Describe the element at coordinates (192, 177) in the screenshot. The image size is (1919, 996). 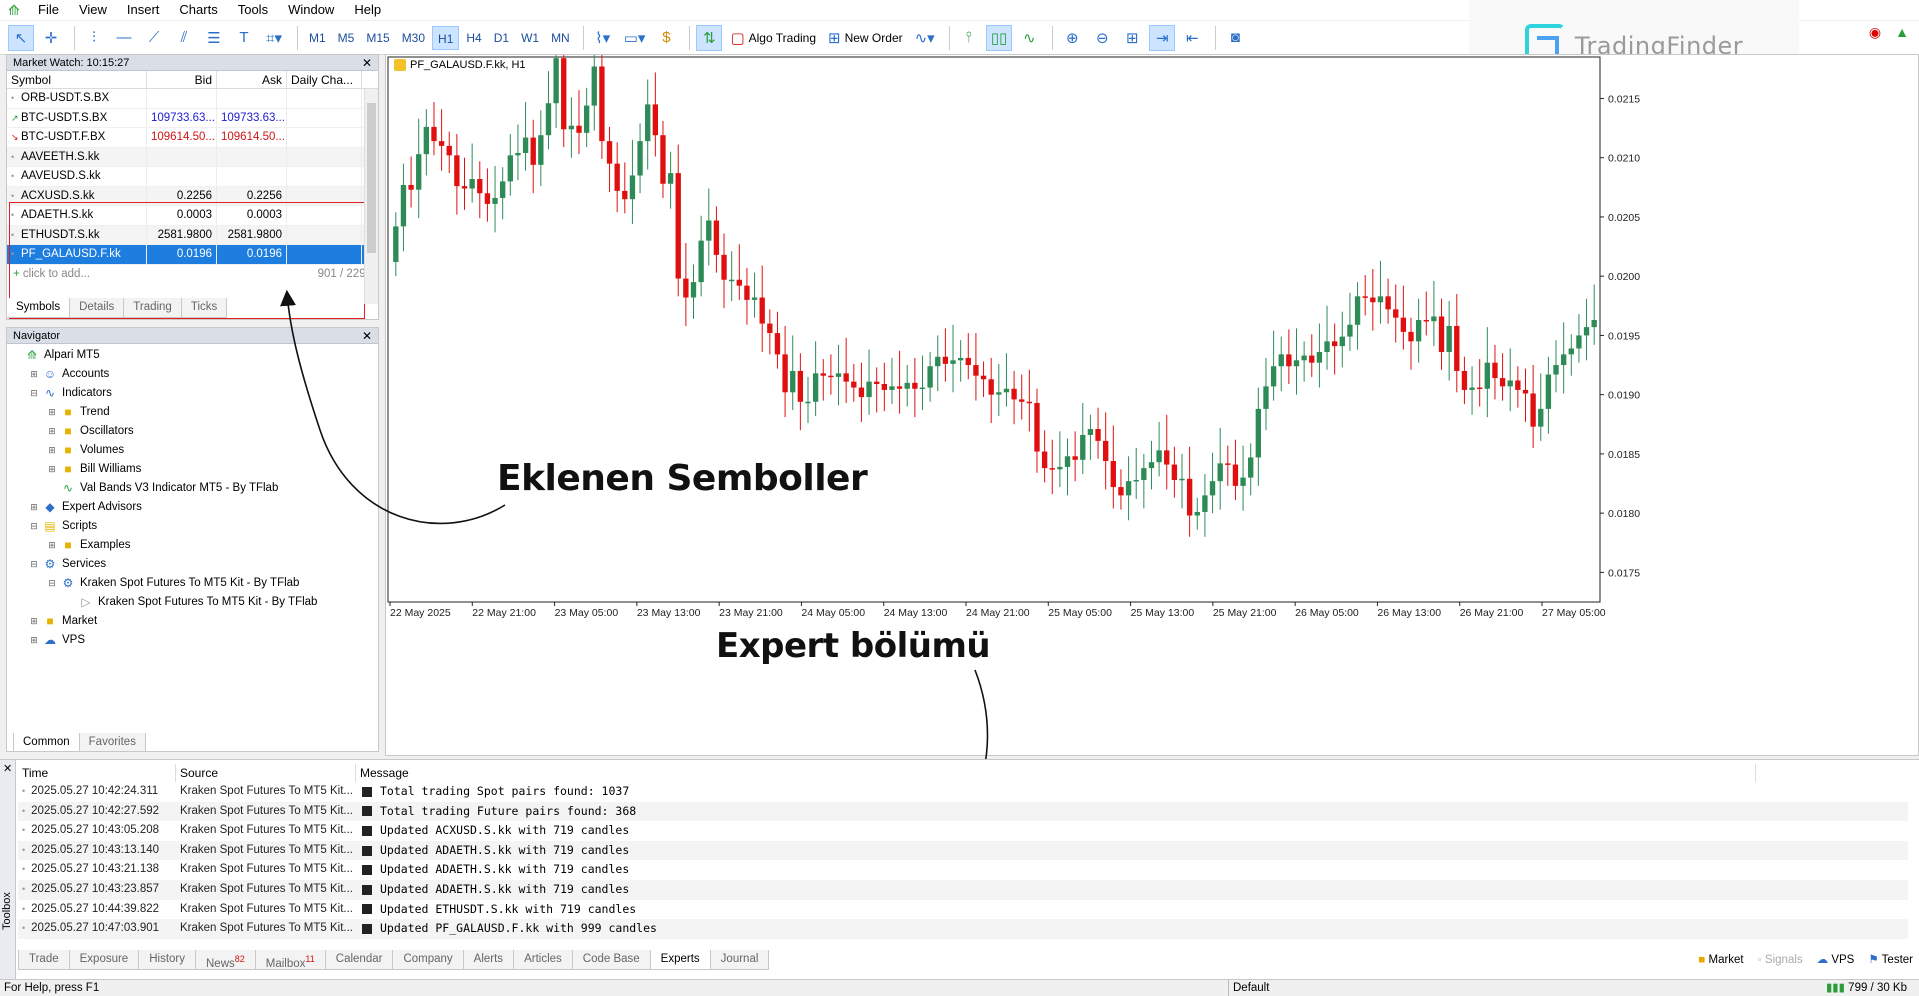
I see `market-watch-row: • AAVEUSD.S.kk` at that location.